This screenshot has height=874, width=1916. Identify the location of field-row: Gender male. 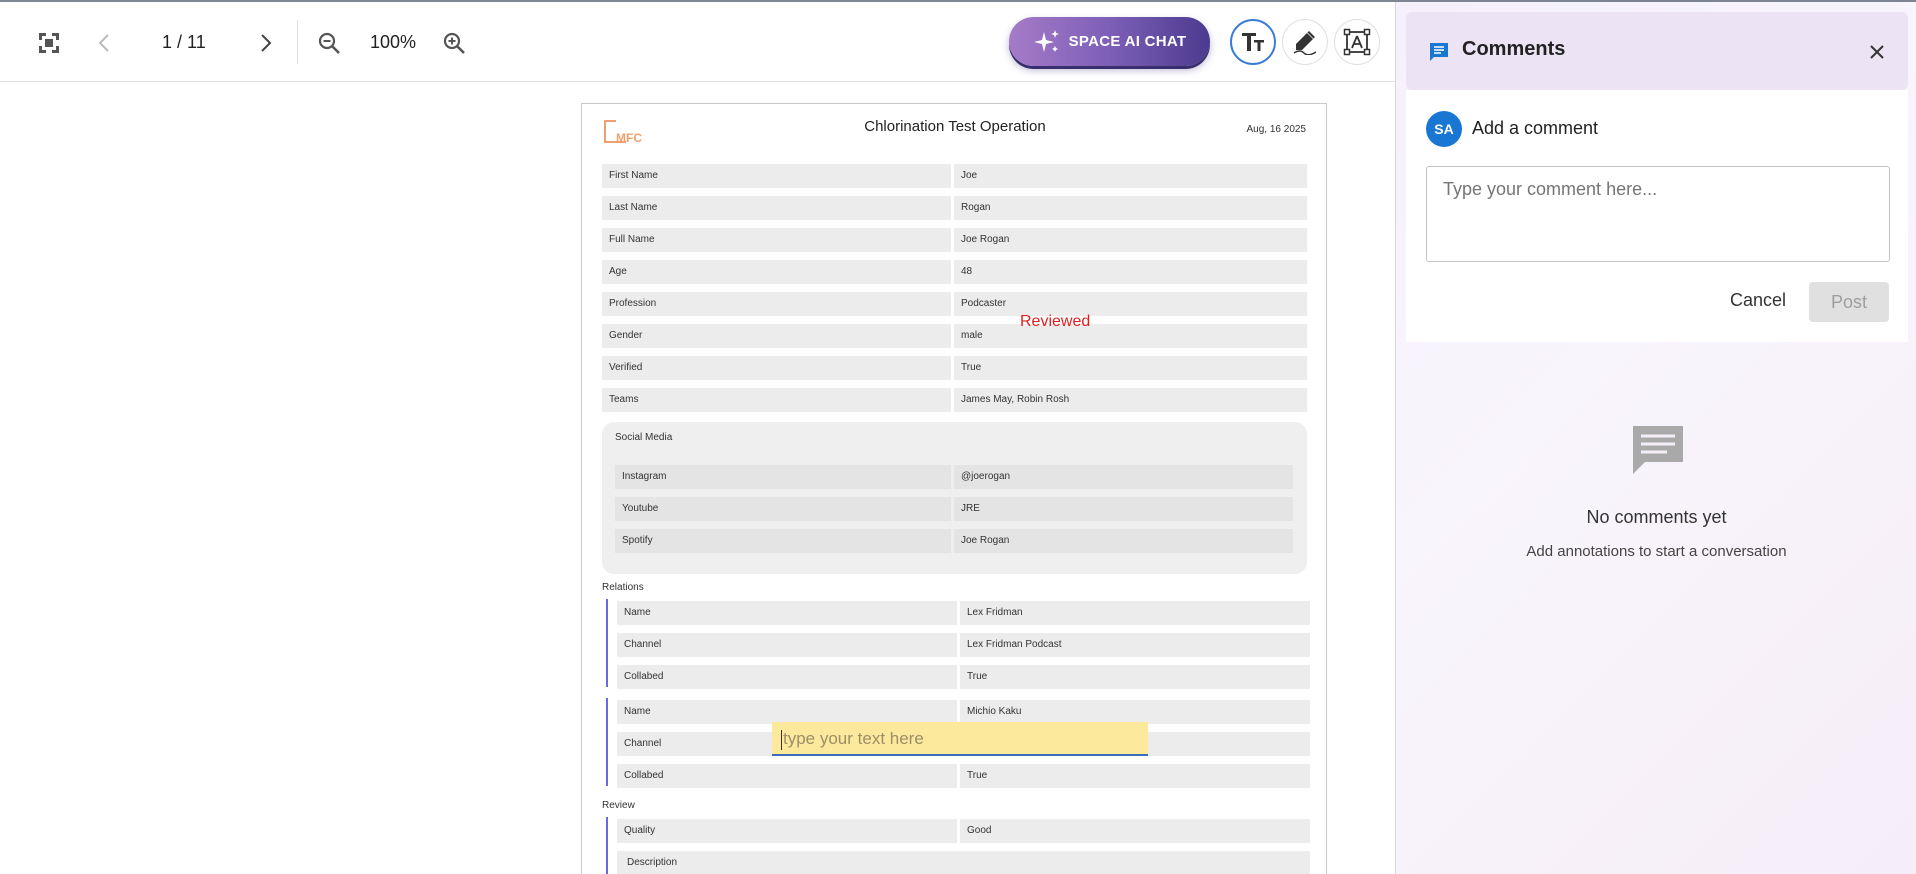
(954, 336).